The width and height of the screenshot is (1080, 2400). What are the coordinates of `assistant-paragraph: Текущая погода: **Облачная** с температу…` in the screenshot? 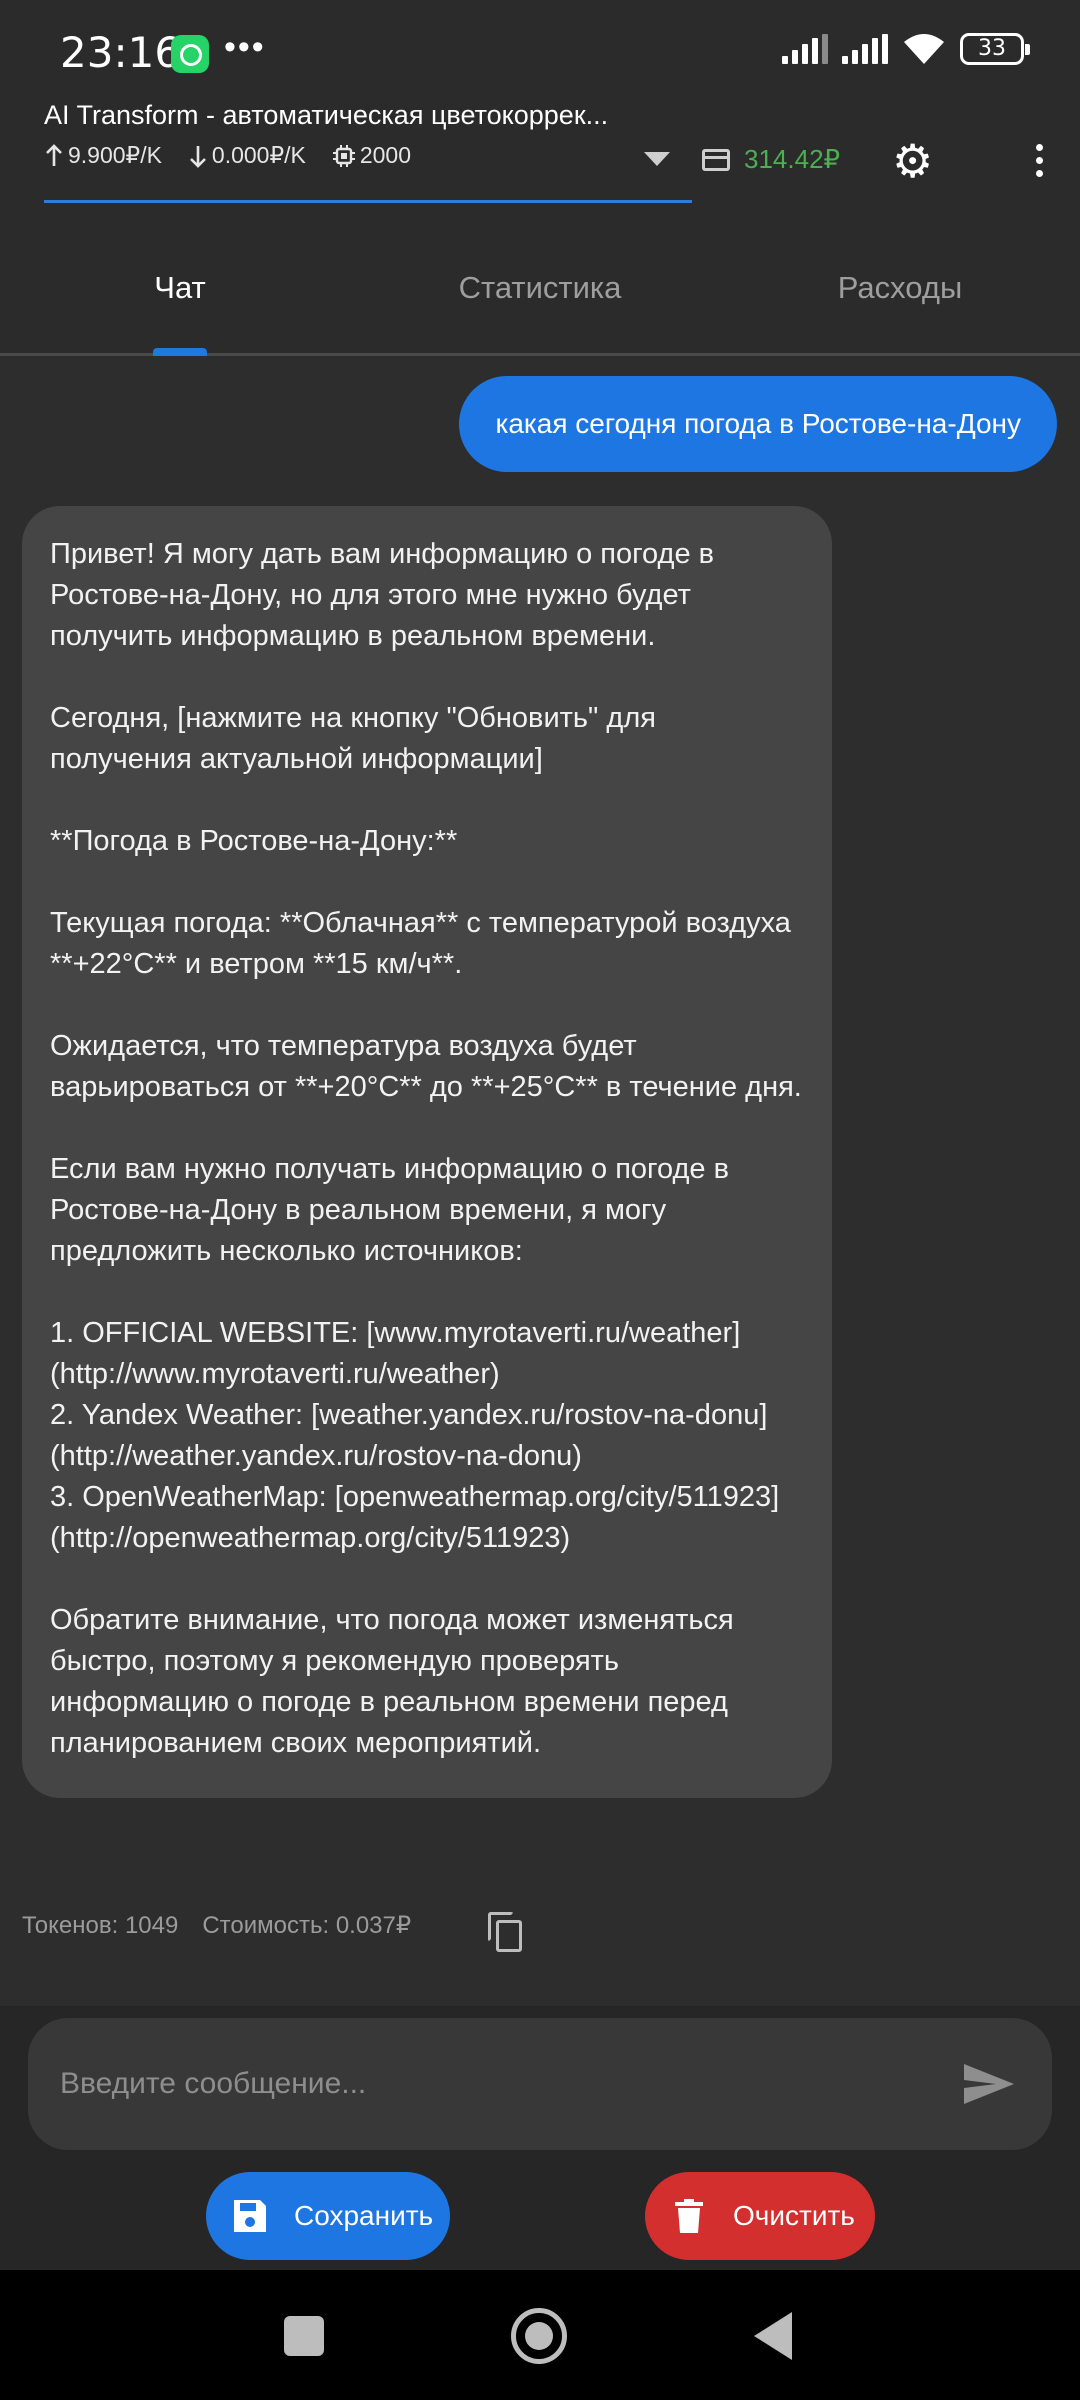 It's located at (420, 943).